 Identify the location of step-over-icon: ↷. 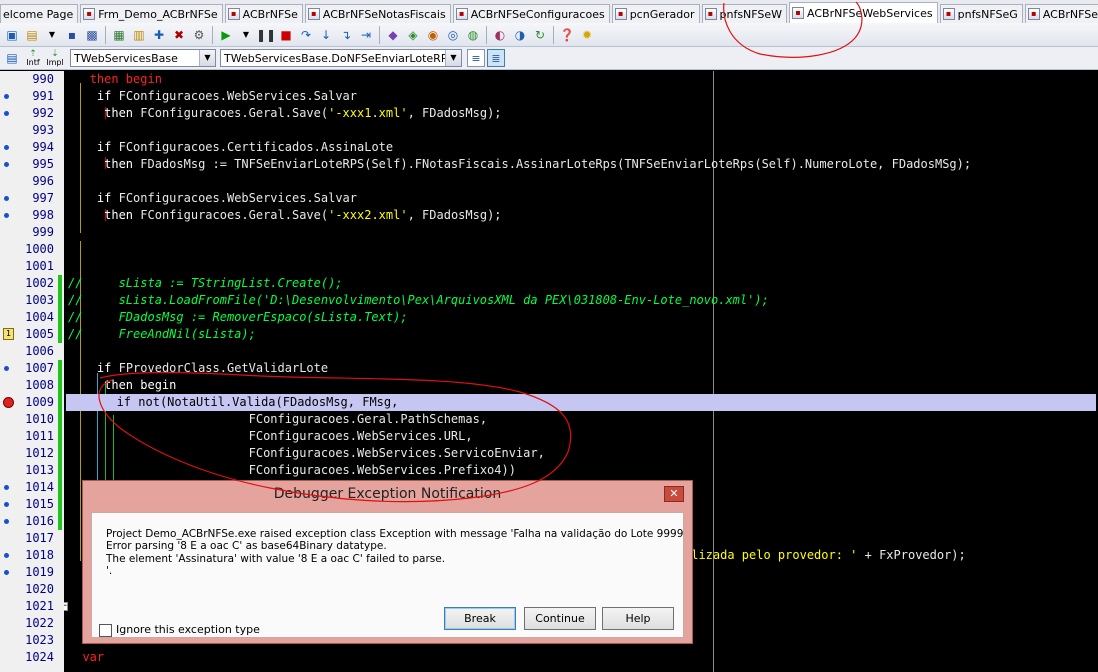
(306, 35).